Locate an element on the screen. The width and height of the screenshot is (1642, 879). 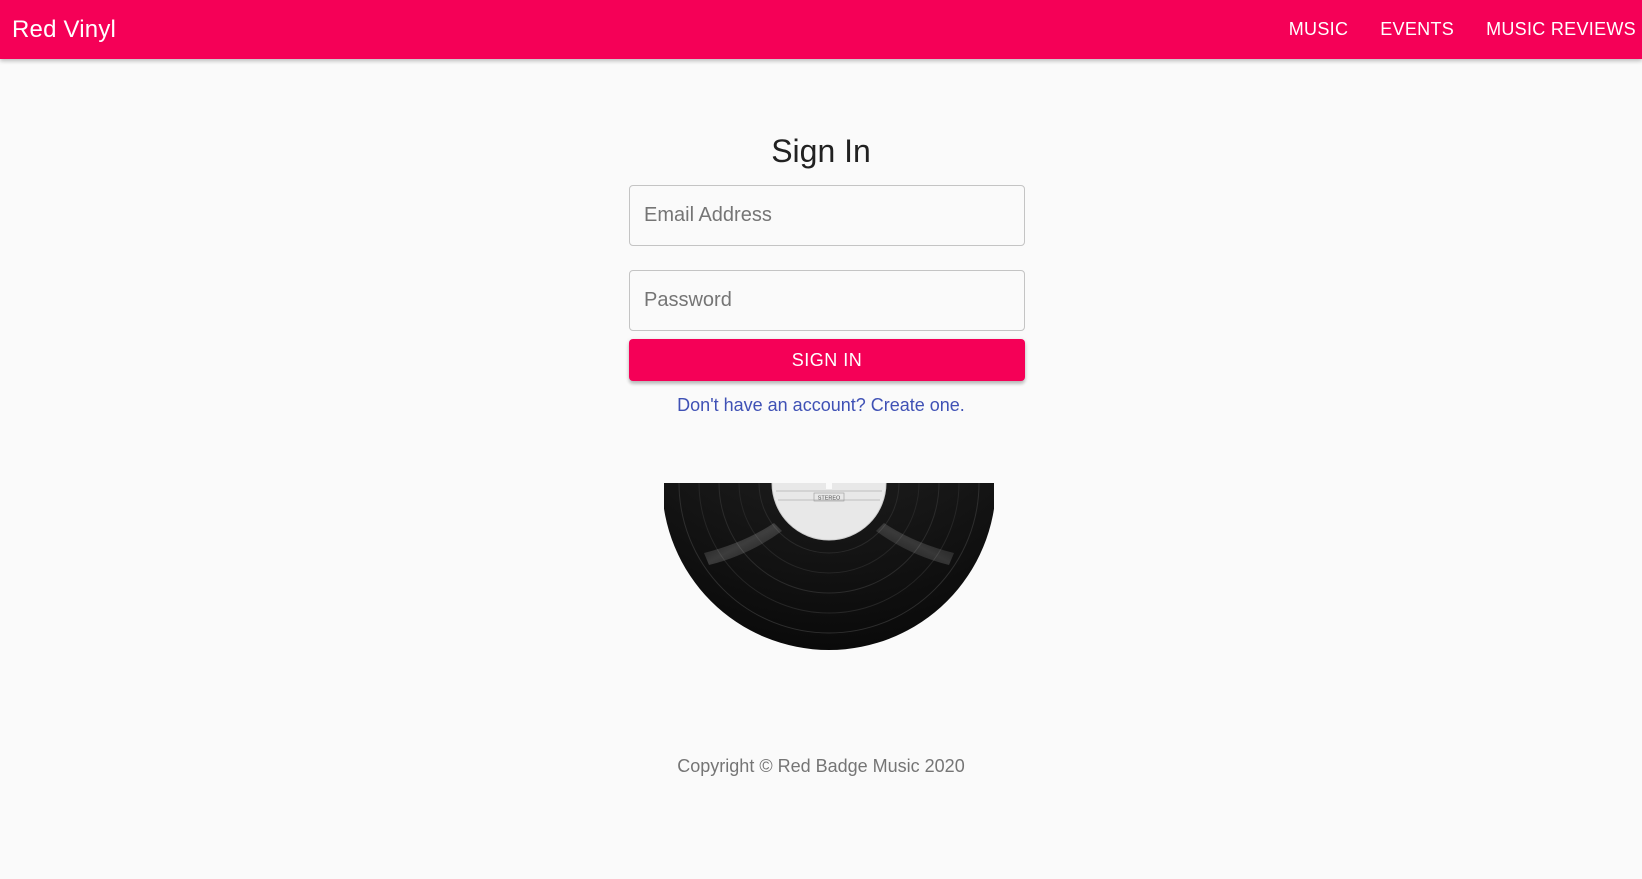
main-nav: MUSIC EVENTS MUSIC REVIEWS is located at coordinates (1462, 29).